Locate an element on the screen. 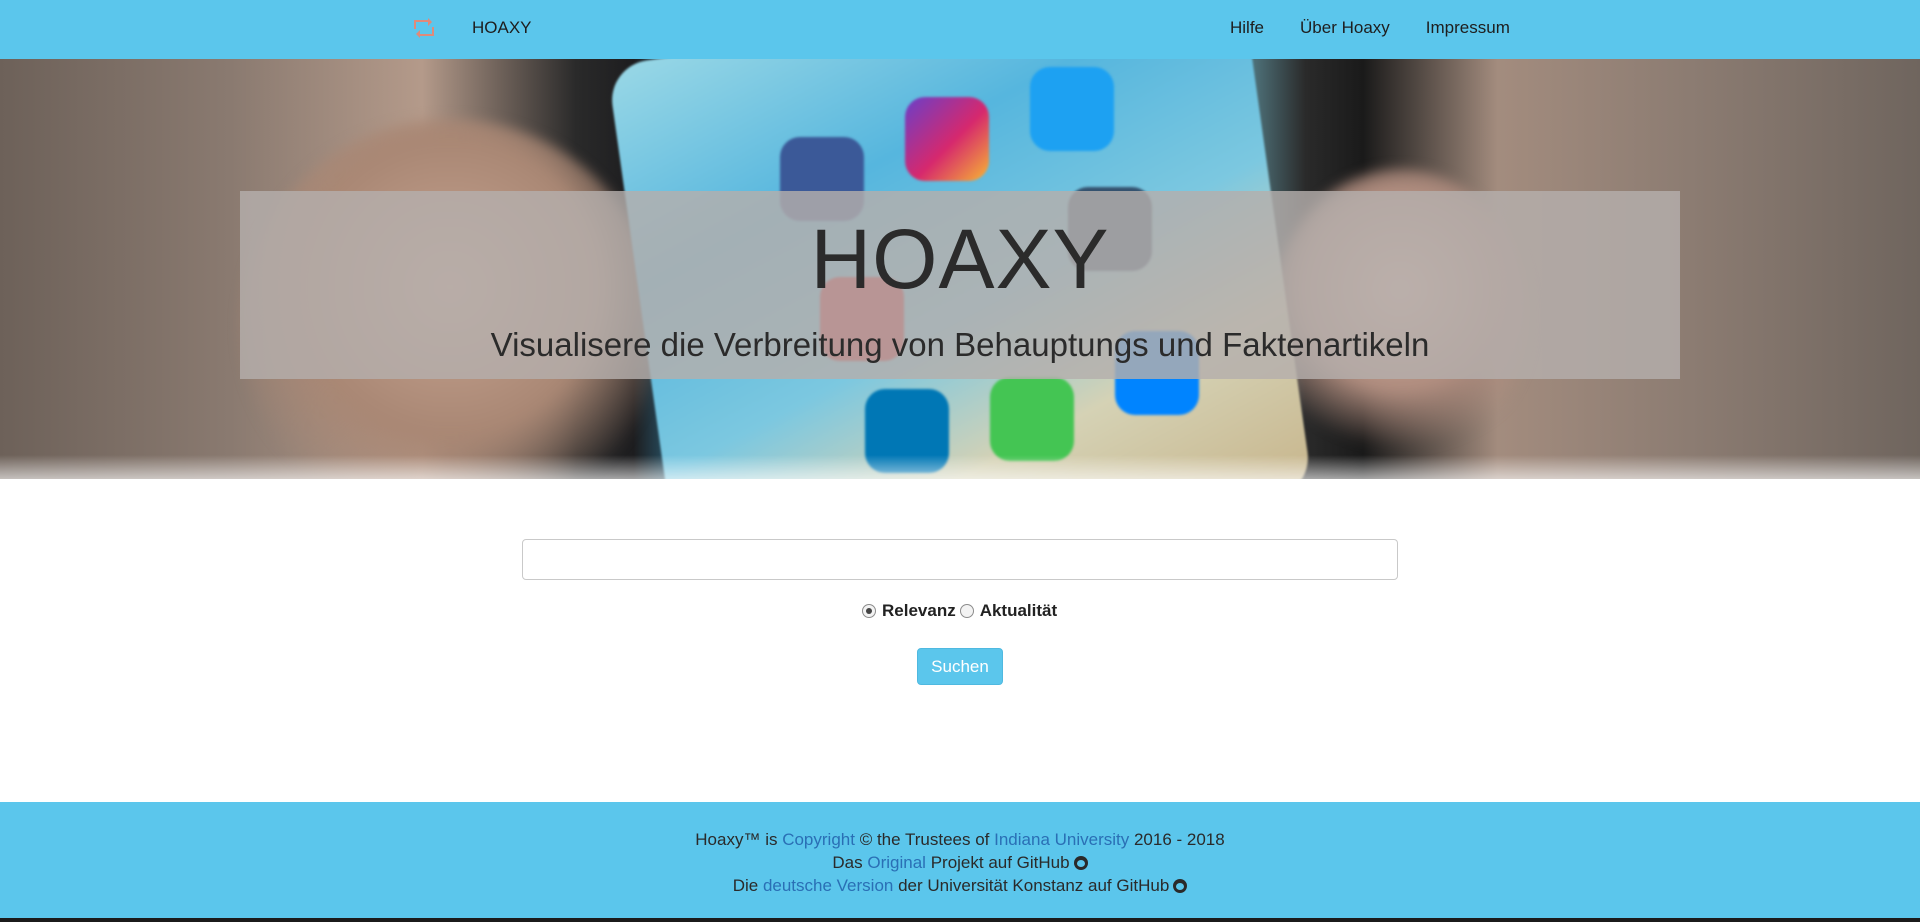 This screenshot has width=1920, height=922. radio-relevanz is located at coordinates (869, 611).